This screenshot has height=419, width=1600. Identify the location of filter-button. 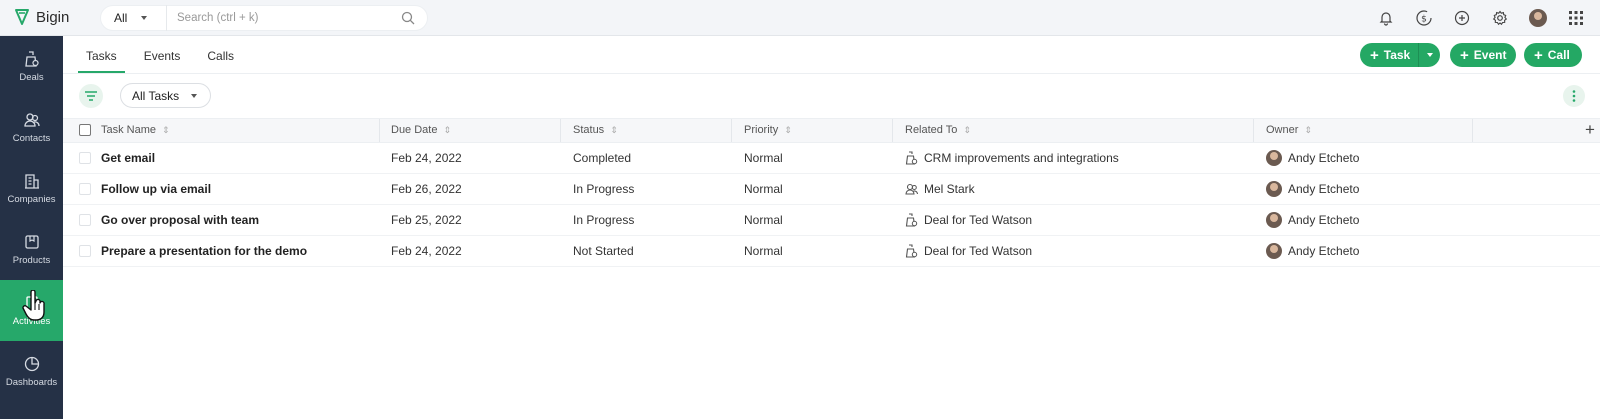
(91, 96).